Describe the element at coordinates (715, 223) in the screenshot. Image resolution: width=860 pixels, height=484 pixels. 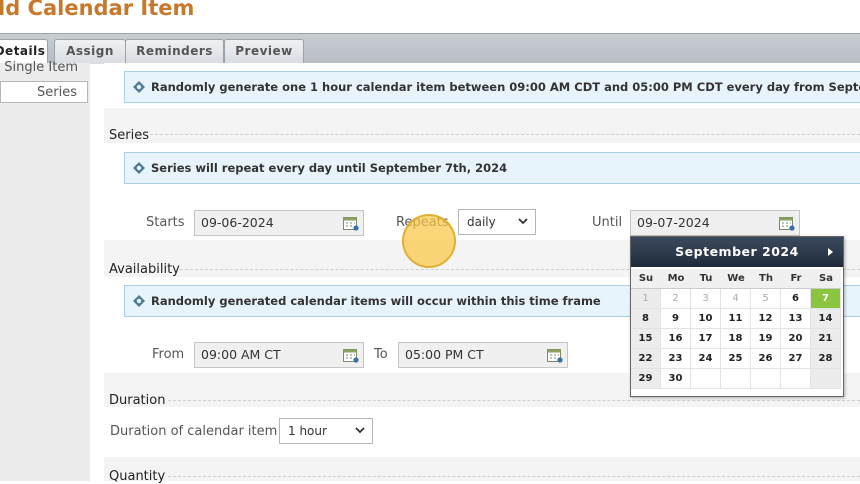
I see `until-date-input: 09-07-2024` at that location.